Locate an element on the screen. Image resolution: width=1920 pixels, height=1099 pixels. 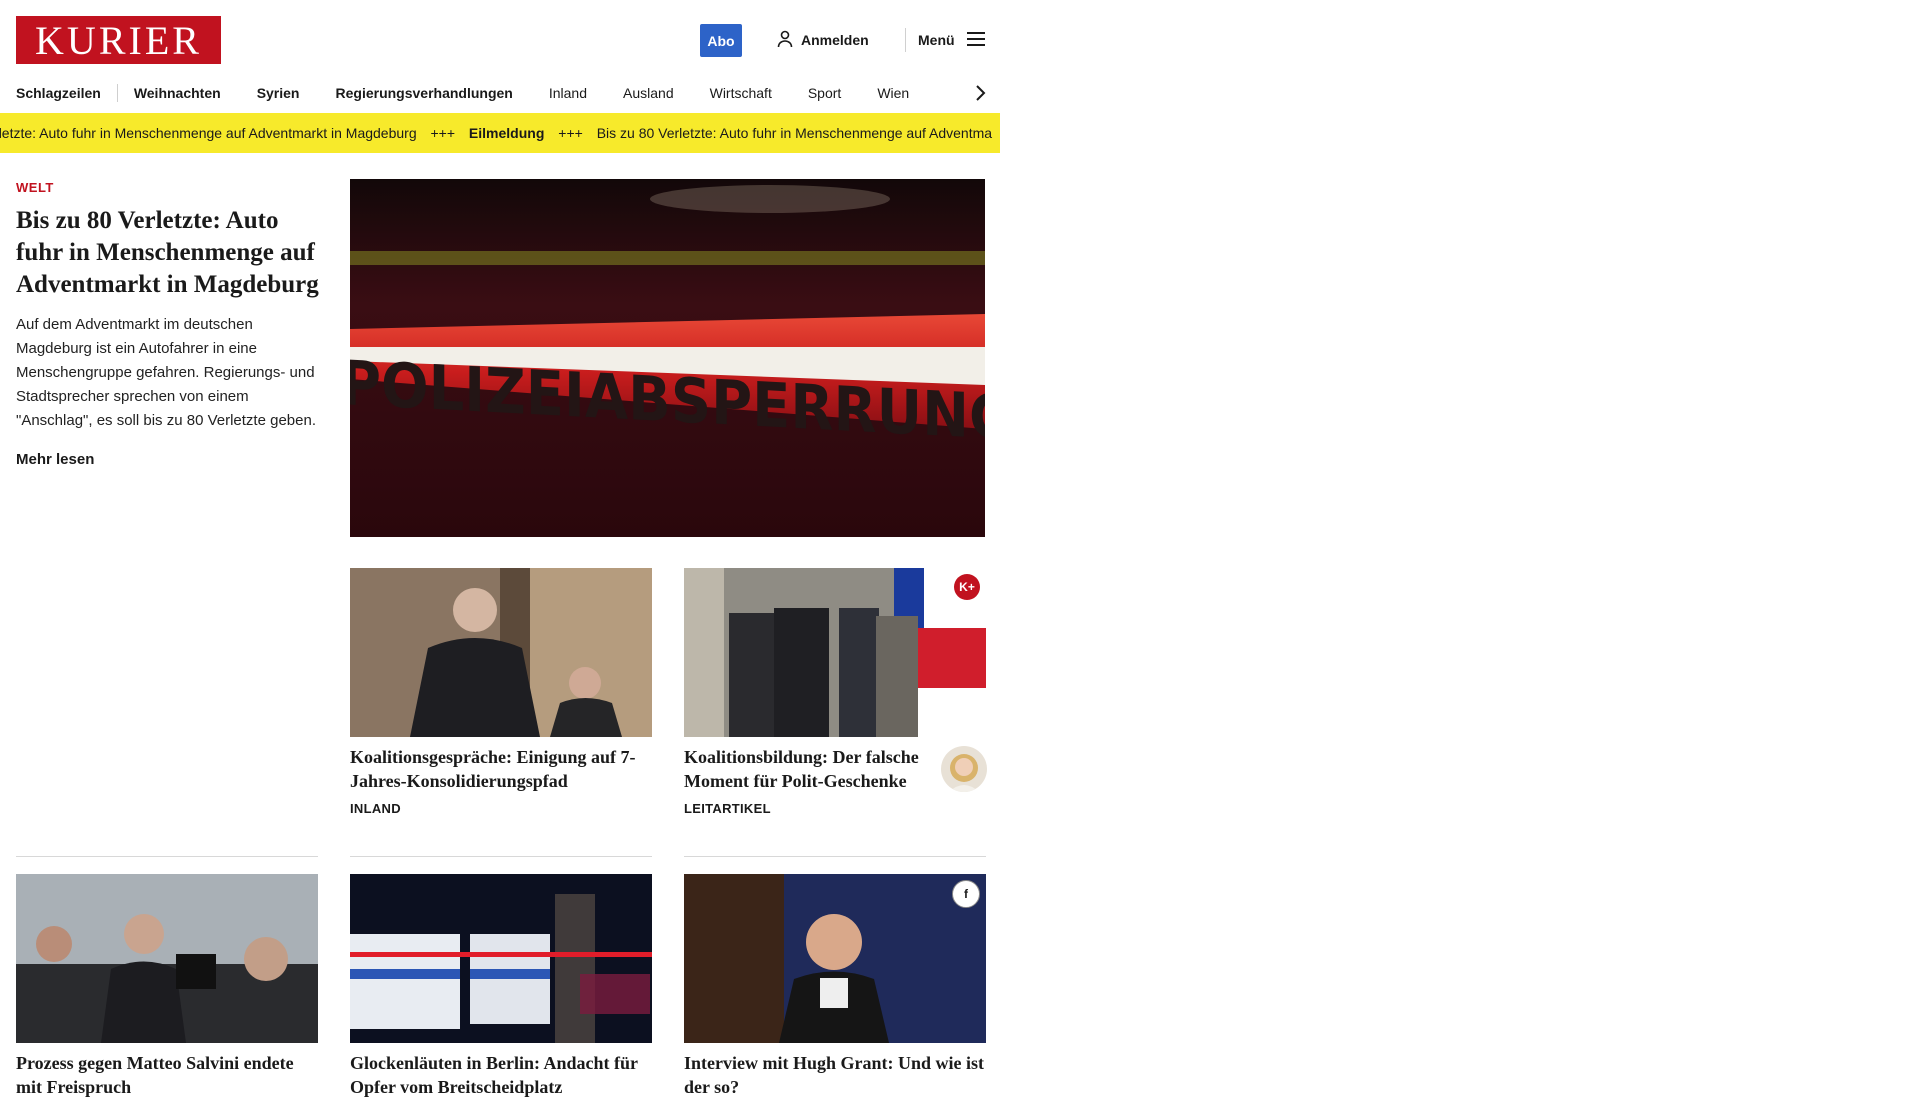
kurier-logo: KURIER is located at coordinates (118, 40).